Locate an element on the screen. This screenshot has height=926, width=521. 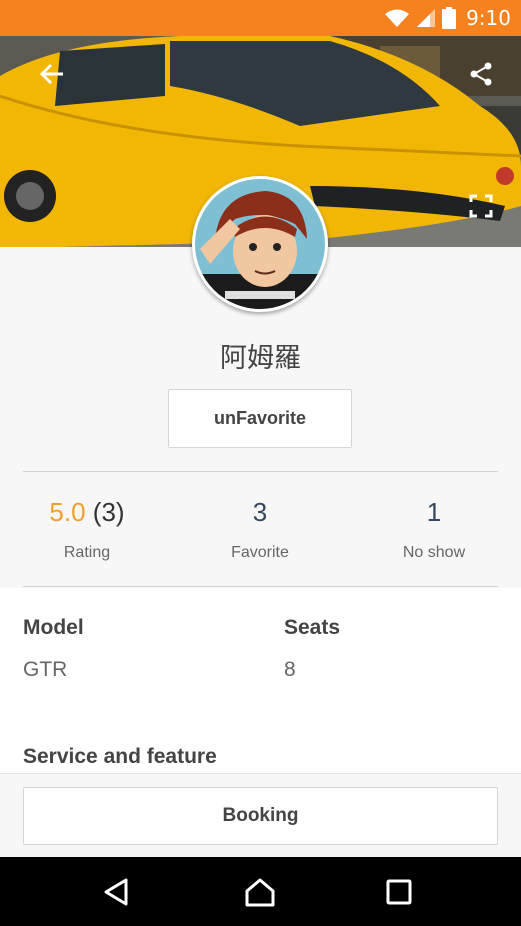
nav-home-button is located at coordinates (260, 891).